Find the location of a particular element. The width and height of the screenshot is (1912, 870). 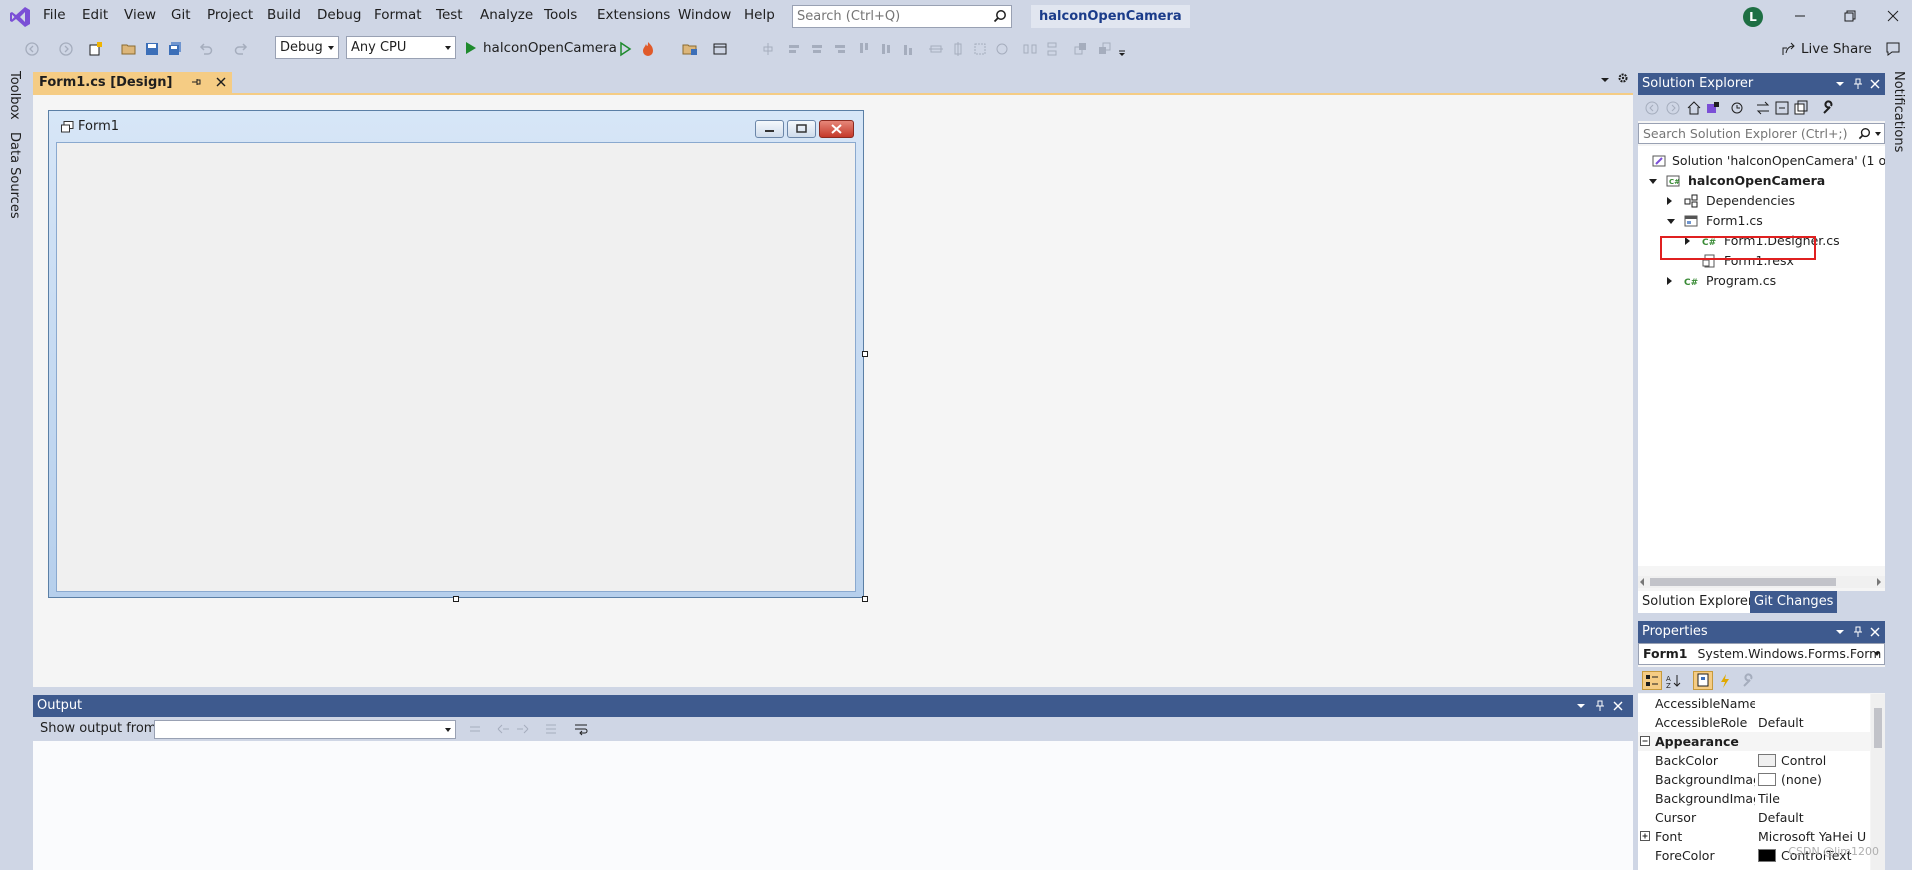

save-icon is located at coordinates (152, 49).